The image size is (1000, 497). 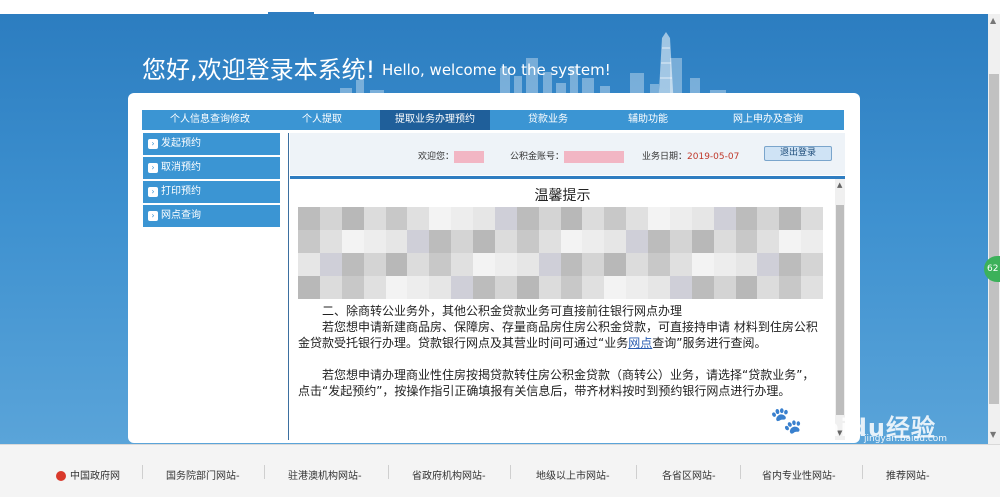 What do you see at coordinates (181, 167) in the screenshot?
I see `sidebar-item-label: 取消预约` at bounding box center [181, 167].